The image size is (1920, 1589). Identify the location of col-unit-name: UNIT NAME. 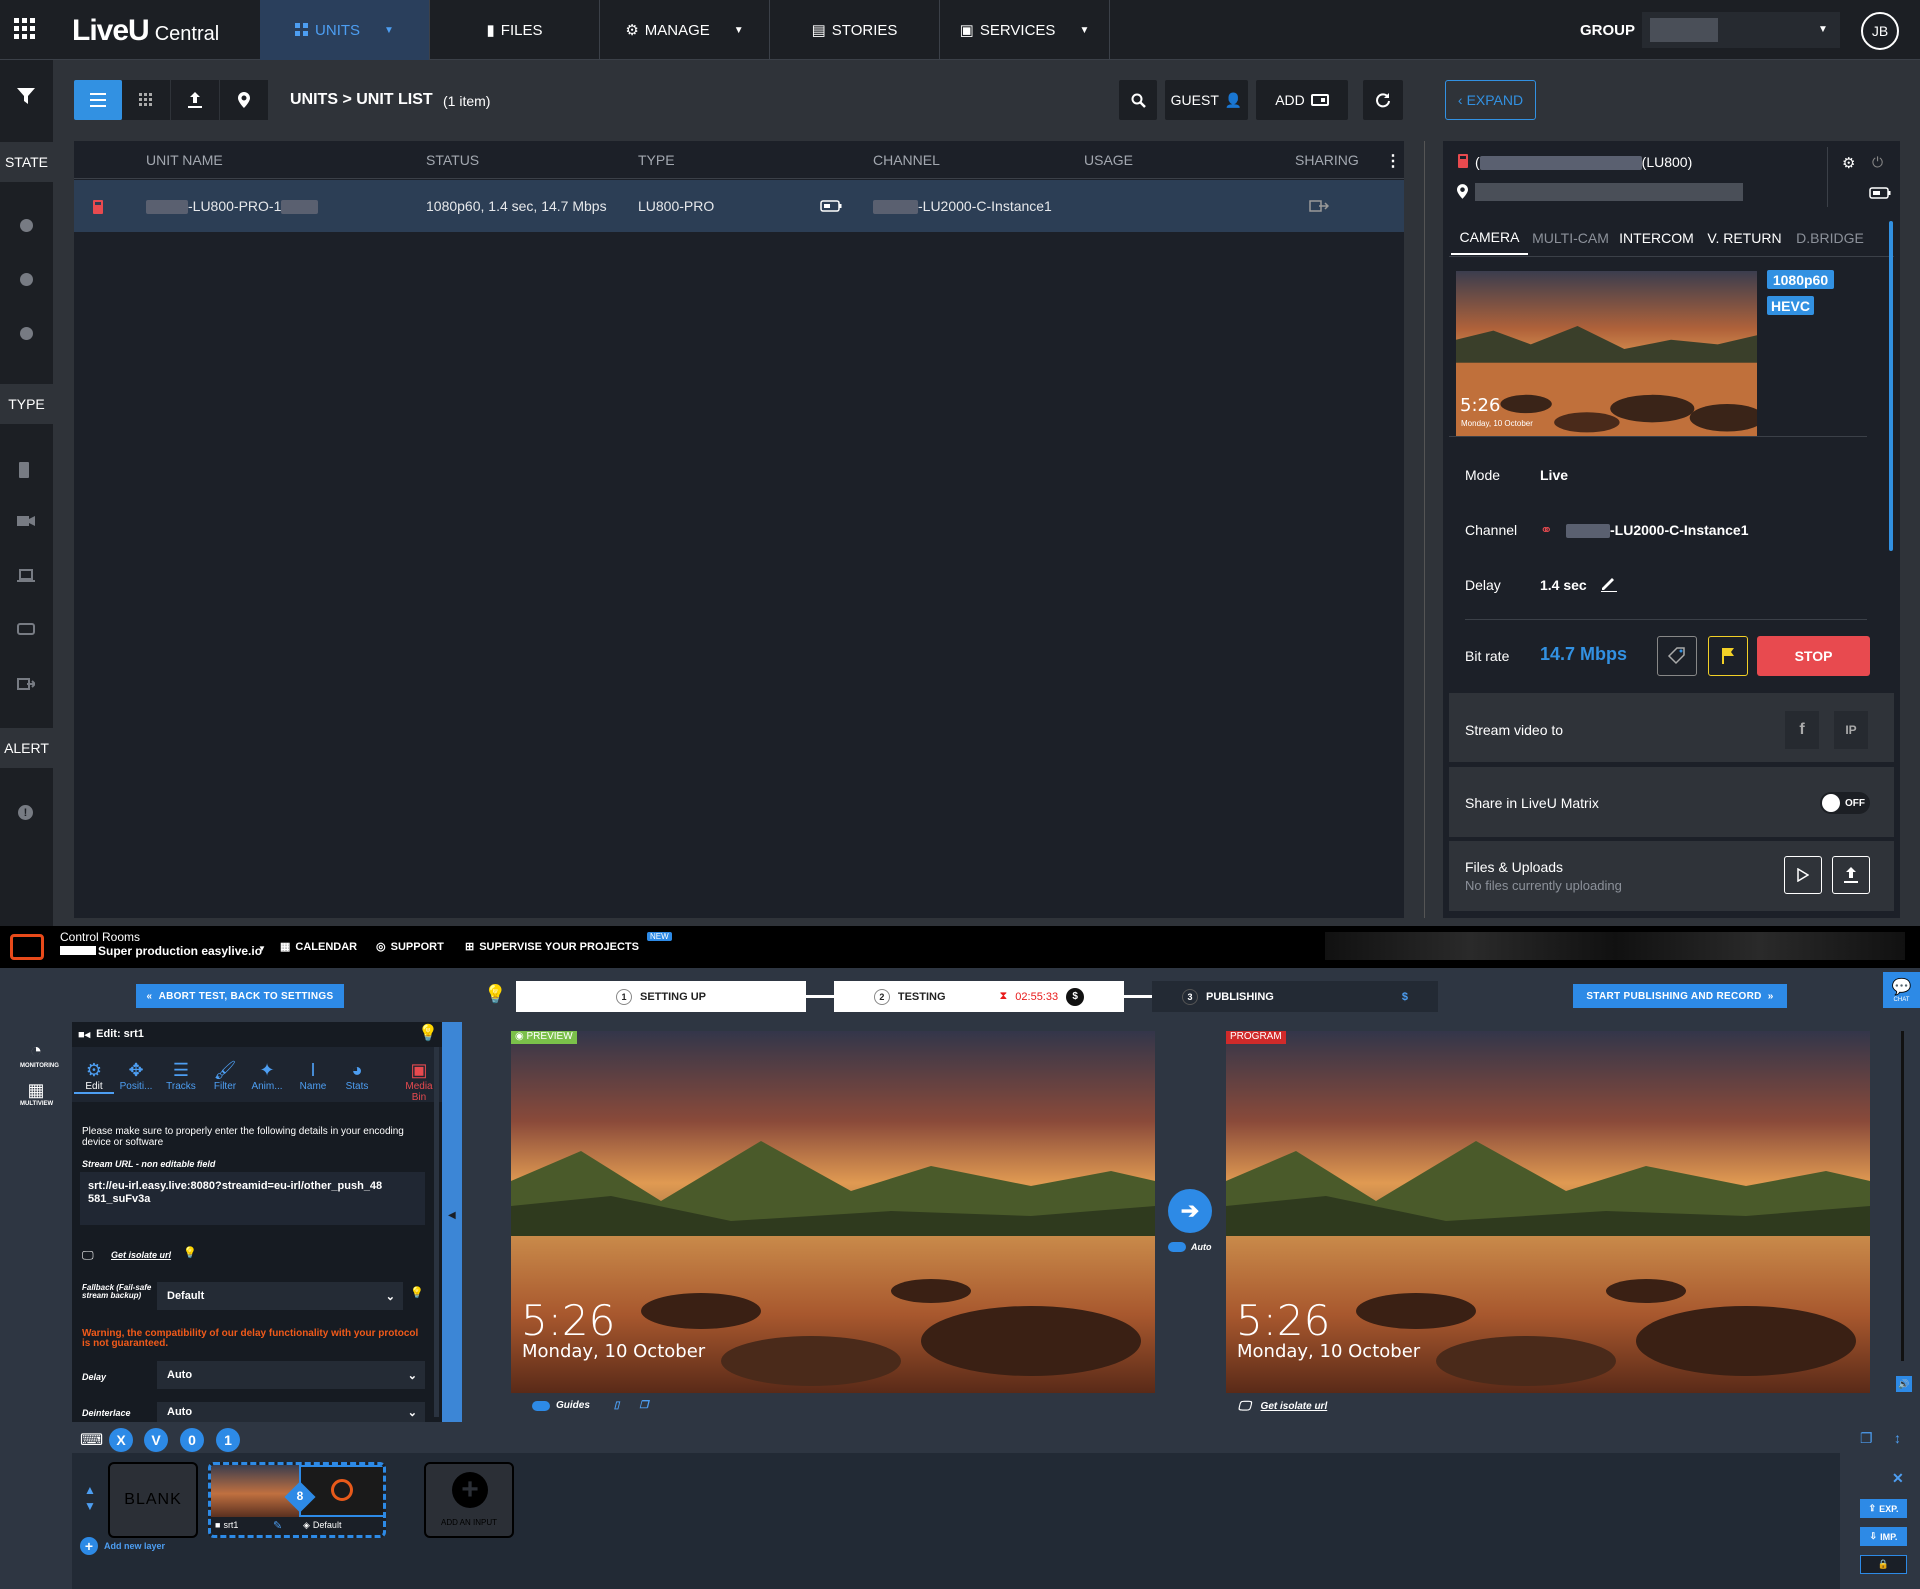
(184, 160).